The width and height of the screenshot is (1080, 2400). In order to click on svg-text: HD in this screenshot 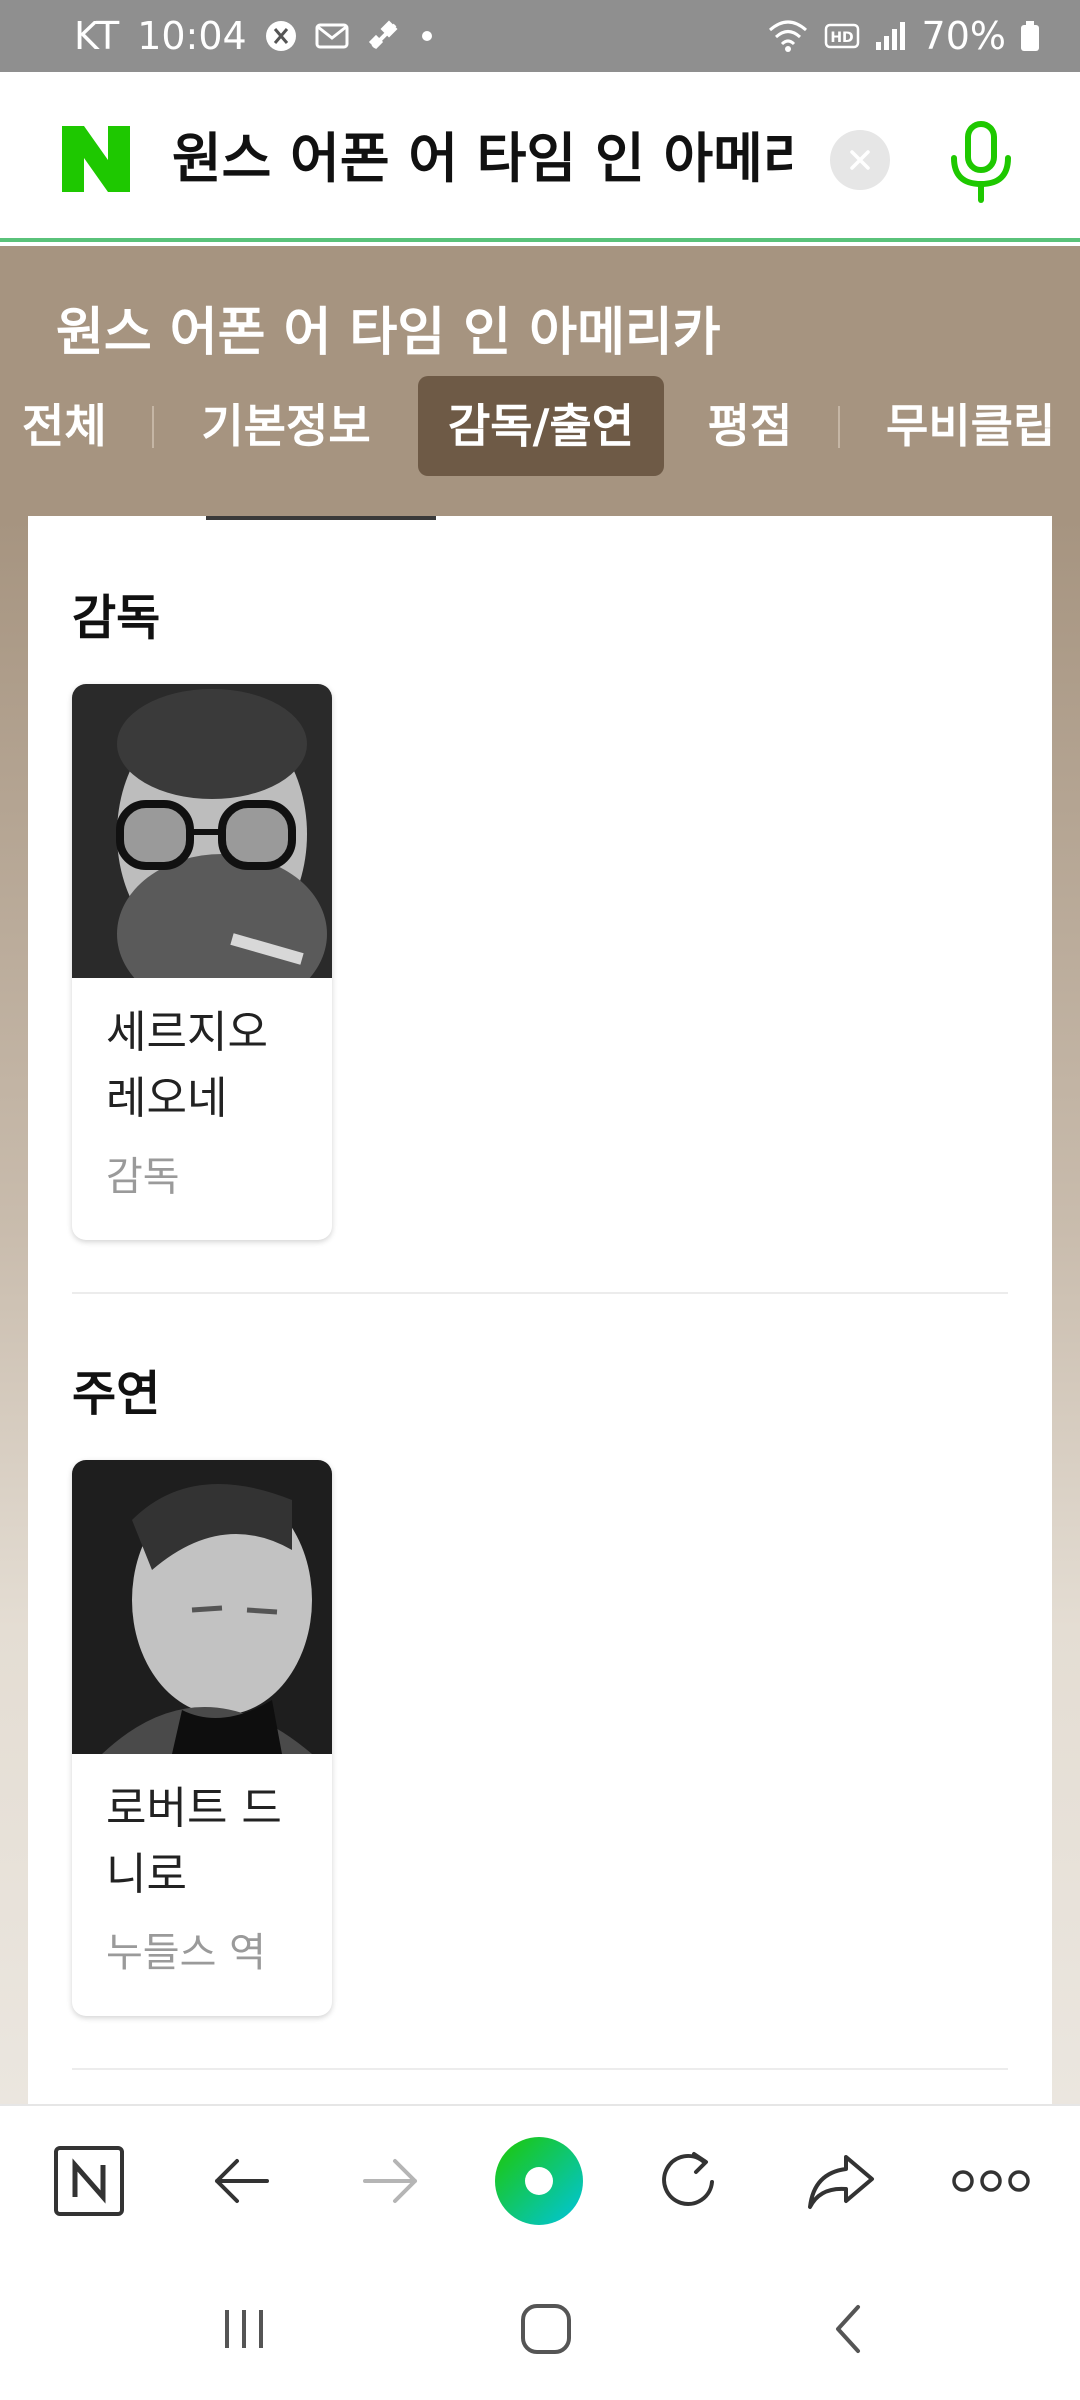, I will do `click(841, 38)`.